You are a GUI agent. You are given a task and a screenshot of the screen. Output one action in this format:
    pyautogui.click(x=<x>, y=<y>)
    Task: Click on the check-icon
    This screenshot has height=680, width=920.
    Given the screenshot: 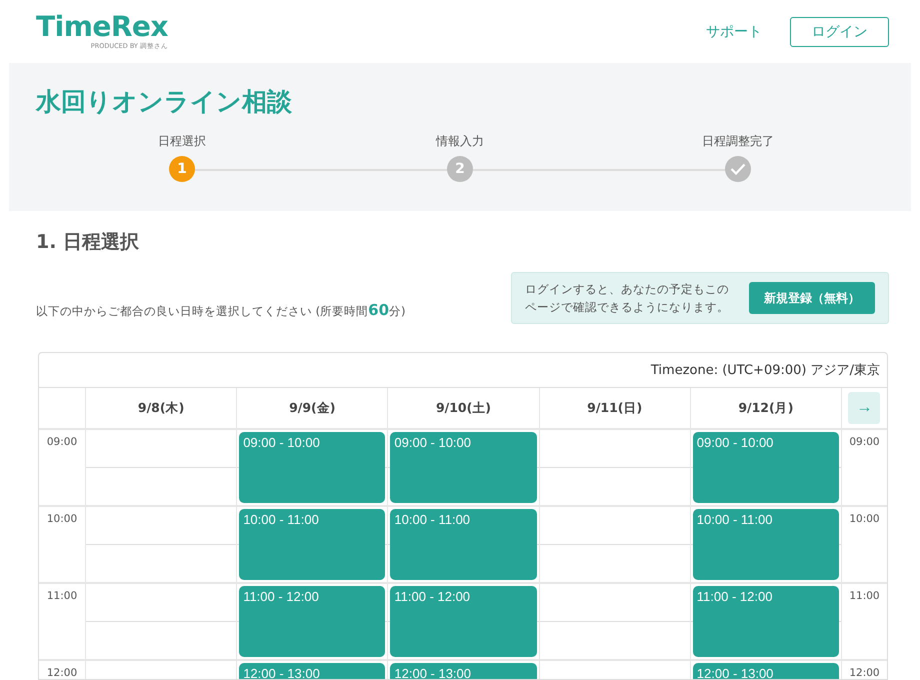 What is the action you would take?
    pyautogui.click(x=738, y=169)
    